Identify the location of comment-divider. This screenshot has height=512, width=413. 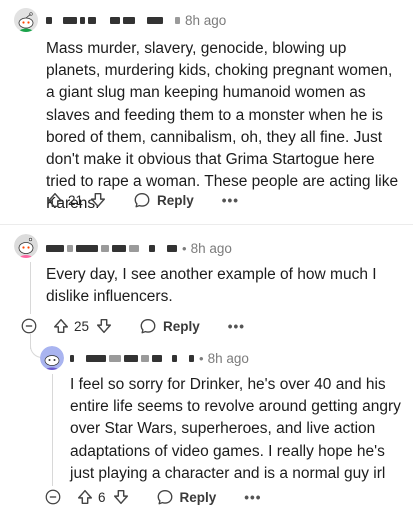
(206, 224).